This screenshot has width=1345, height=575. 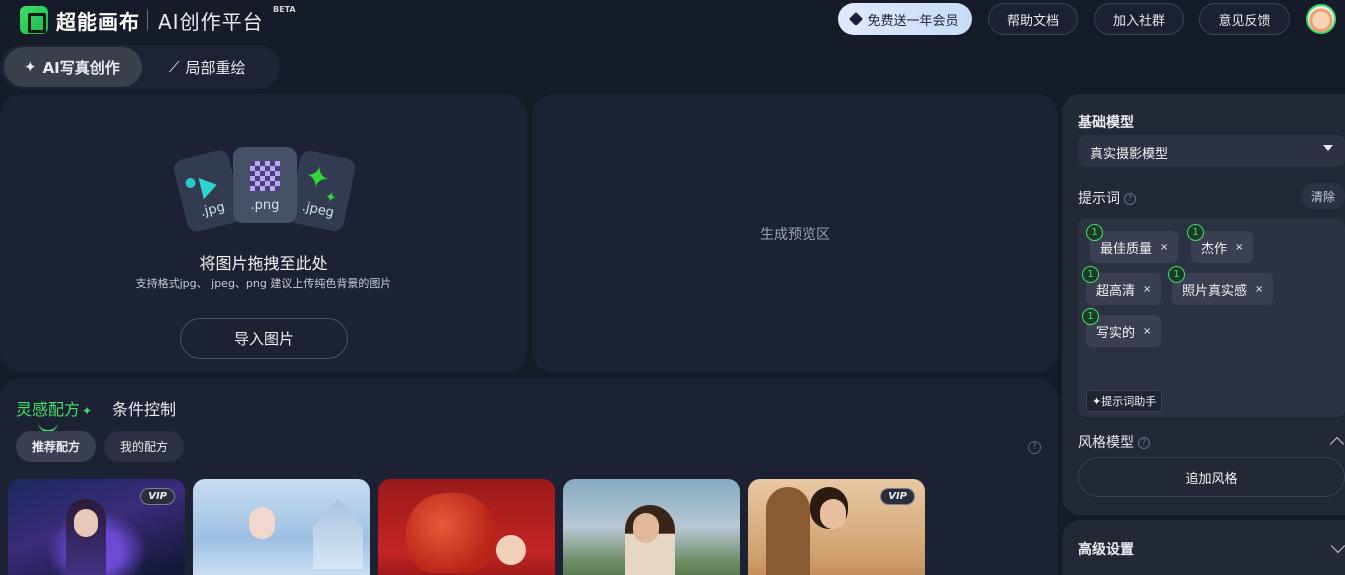 I want to click on tab-ai-portrait: ✦ AI写真创作, so click(x=73, y=67).